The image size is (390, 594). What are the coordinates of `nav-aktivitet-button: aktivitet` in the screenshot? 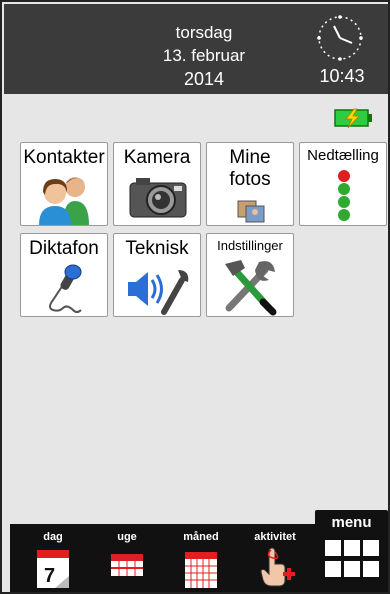 It's located at (275, 561).